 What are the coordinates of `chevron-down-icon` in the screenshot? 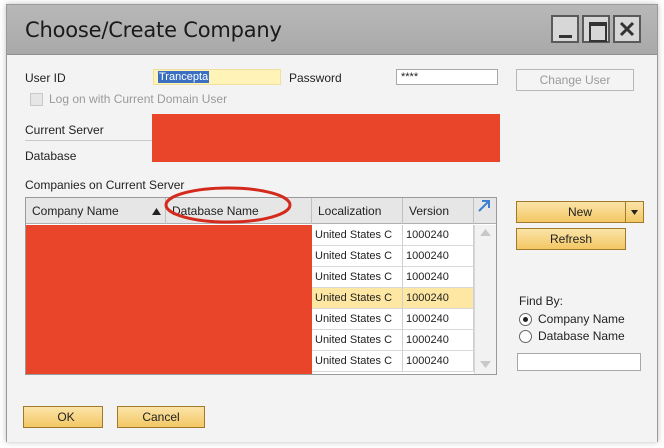 It's located at (634, 212).